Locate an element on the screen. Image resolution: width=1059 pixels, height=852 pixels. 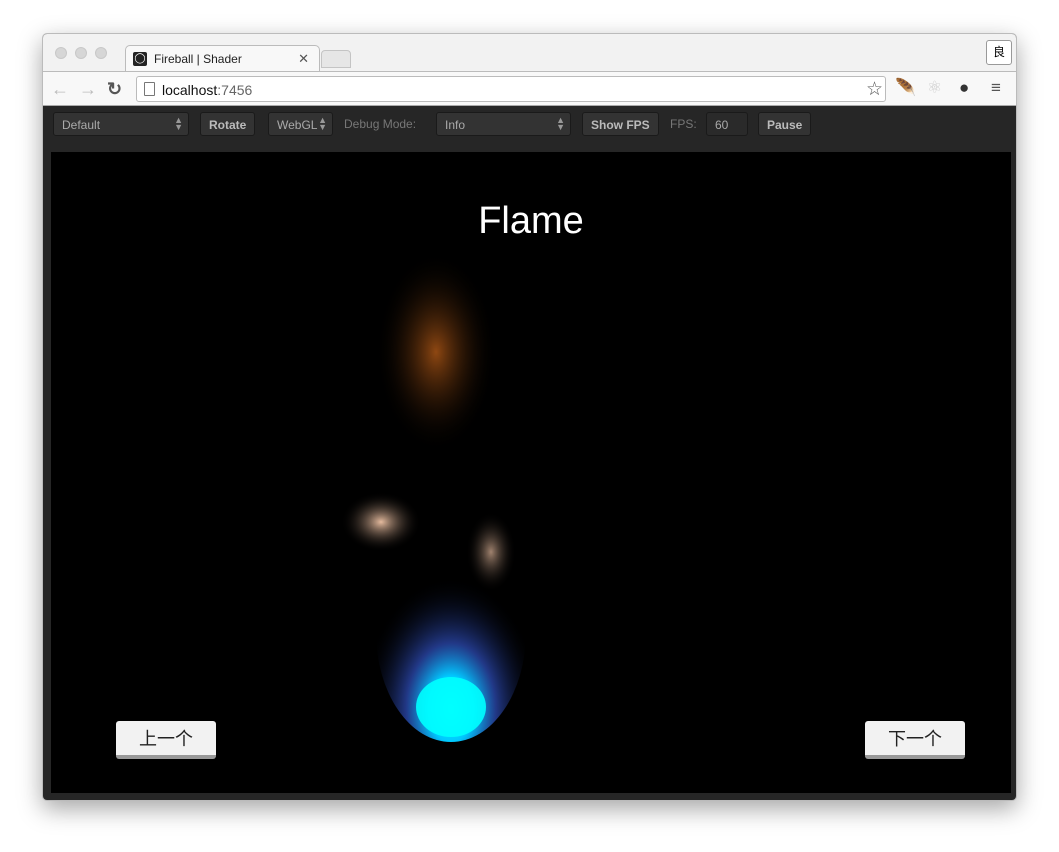
zoom-window-button is located at coordinates (101, 53).